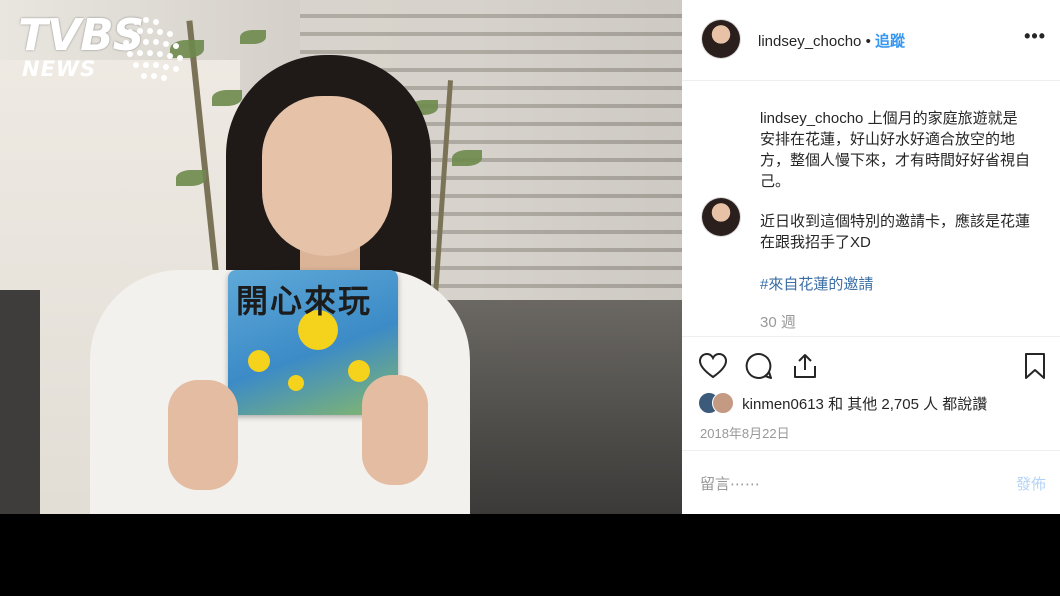 The height and width of the screenshot is (596, 1060). I want to click on comment-input: 留言⋯⋯, so click(730, 483).